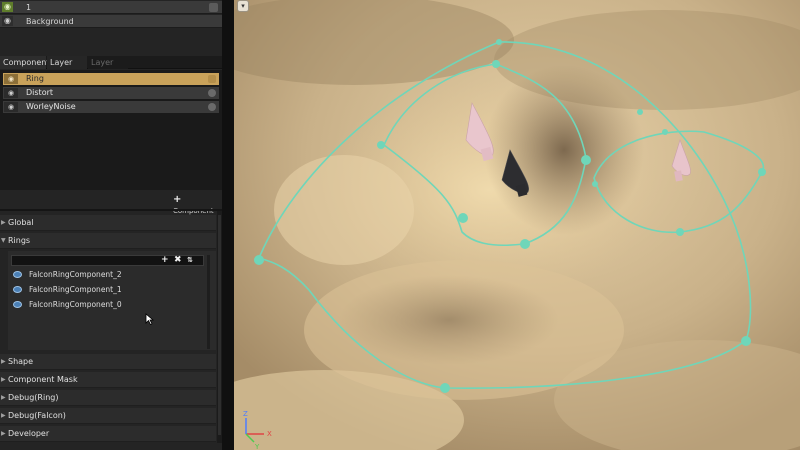 The image size is (800, 450). I want to click on component-label: WorleyNoise, so click(51, 106).